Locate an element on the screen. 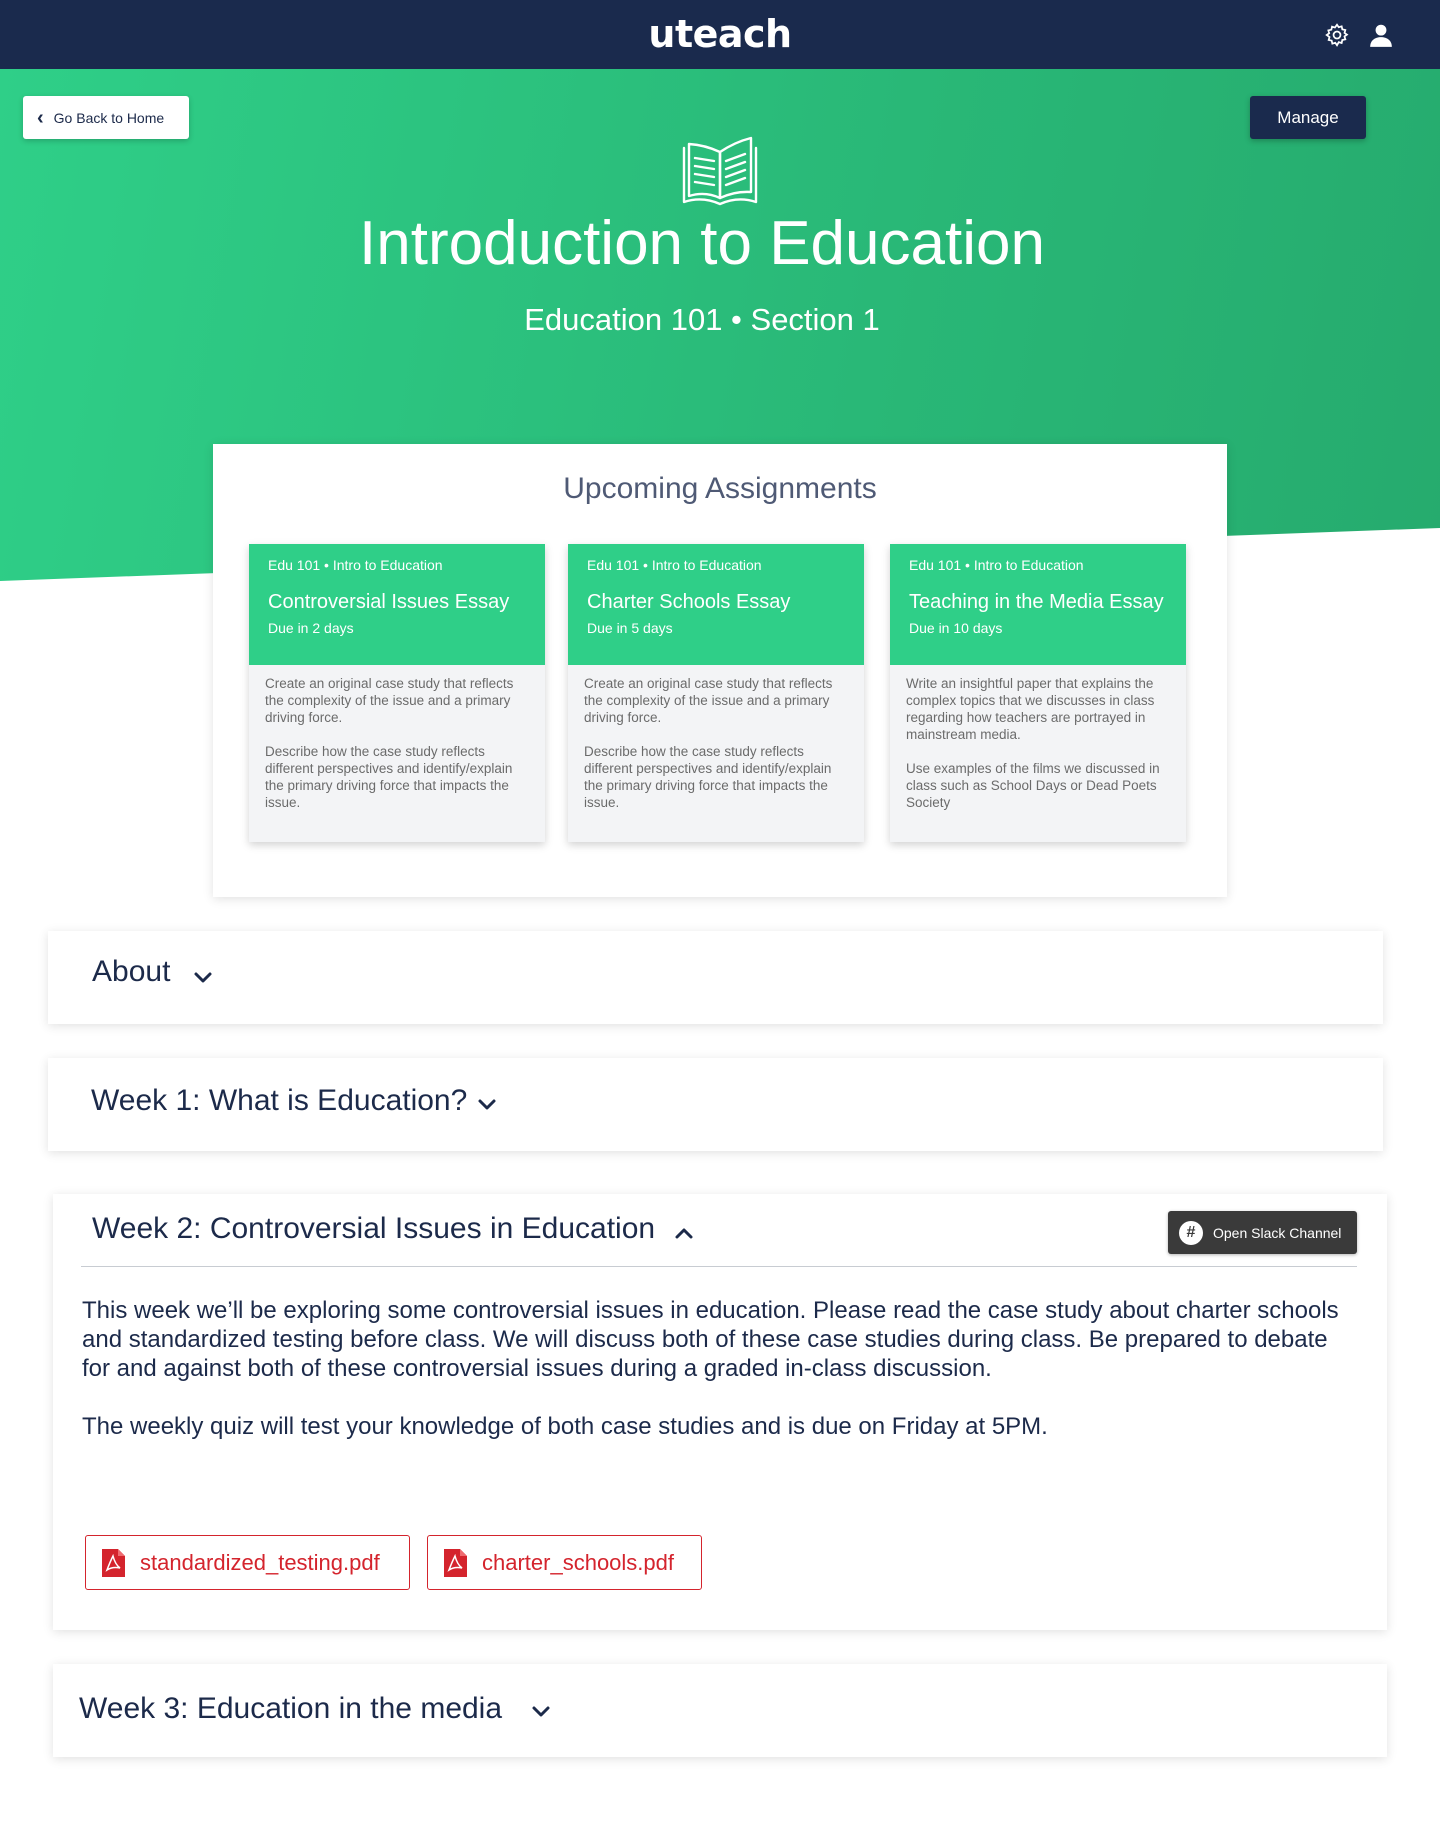  open-book-icon is located at coordinates (720, 171).